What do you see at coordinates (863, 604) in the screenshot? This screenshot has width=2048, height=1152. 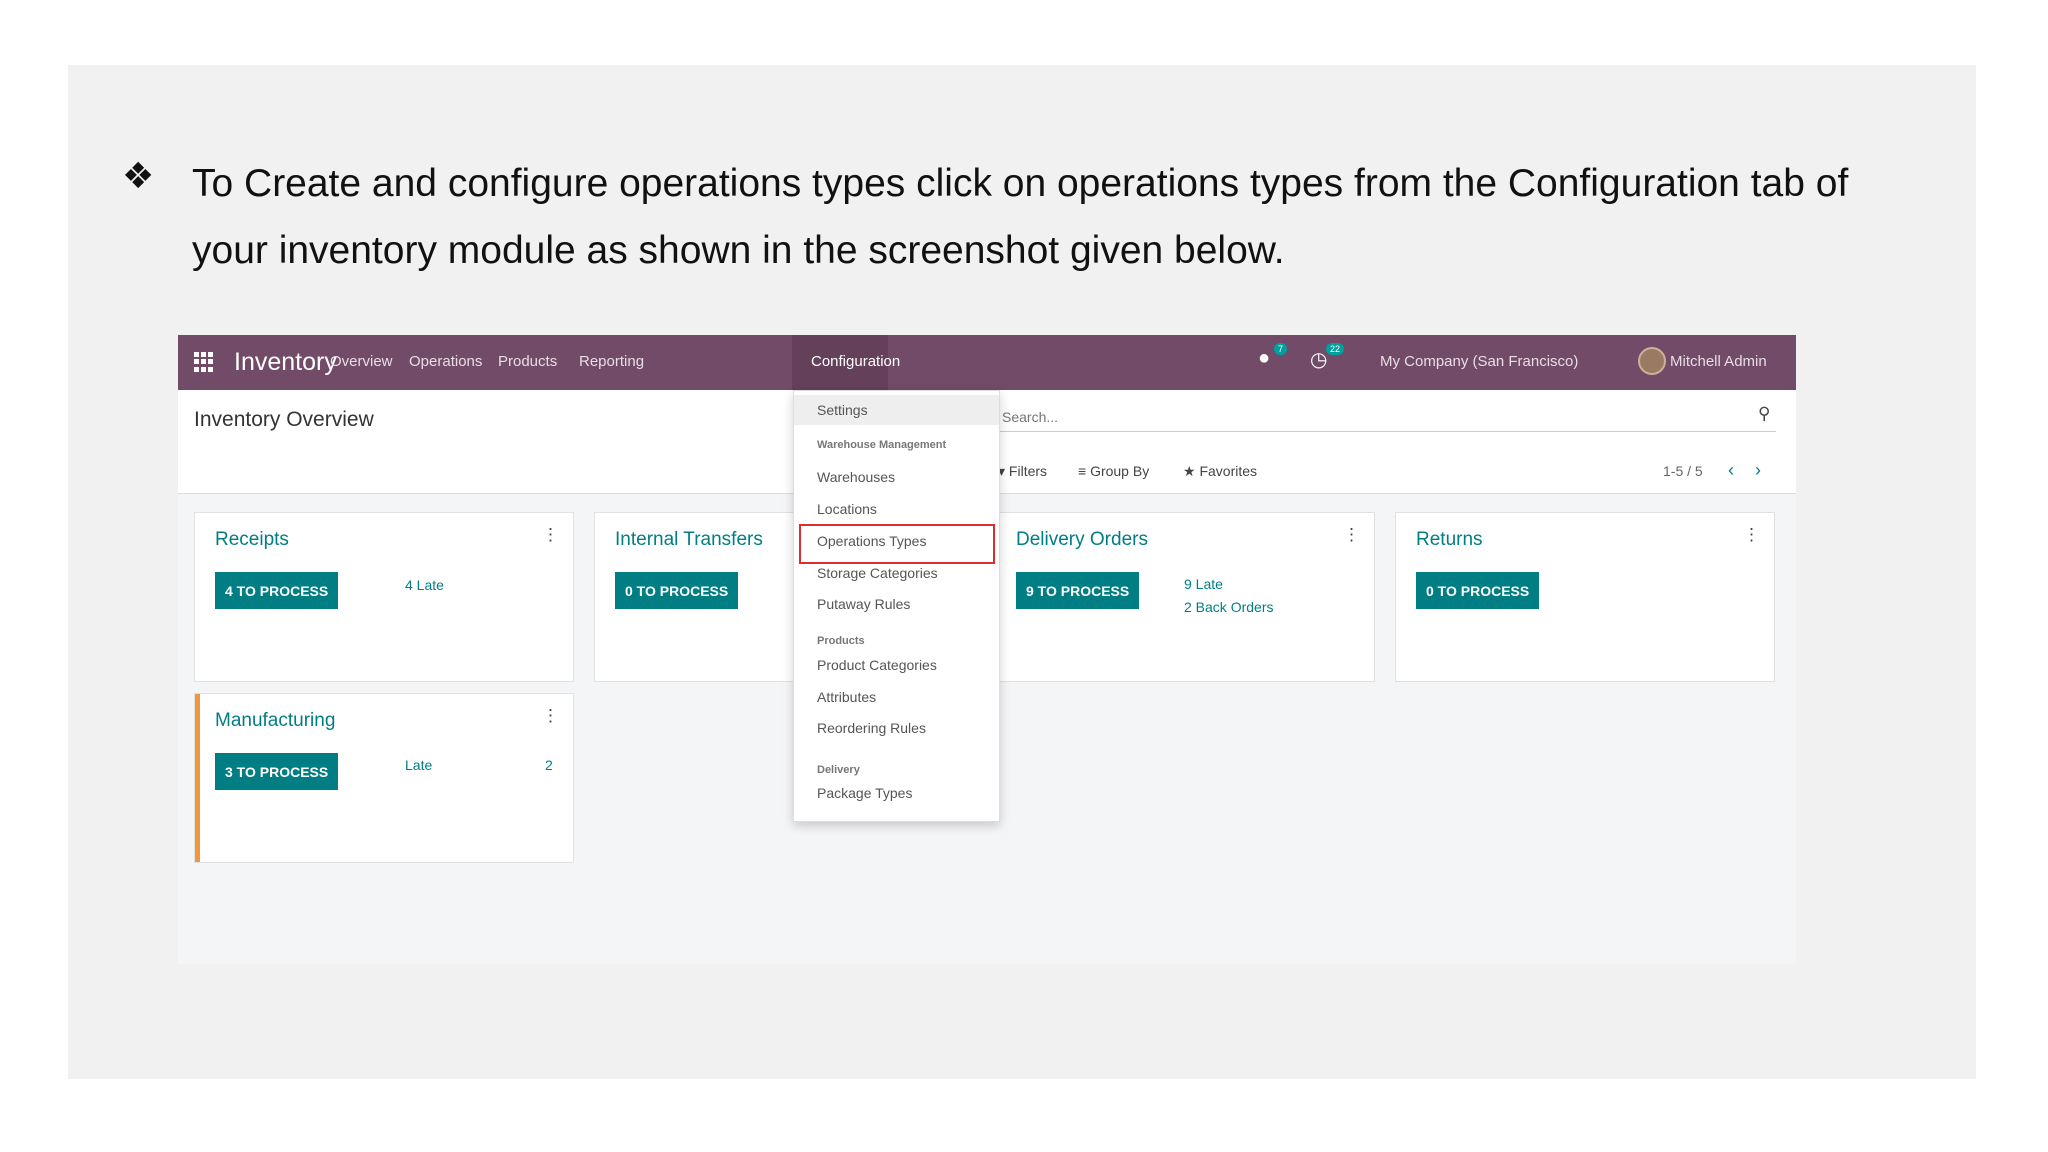 I see `dropdown-item-putaway-rules: Putaway Rules` at bounding box center [863, 604].